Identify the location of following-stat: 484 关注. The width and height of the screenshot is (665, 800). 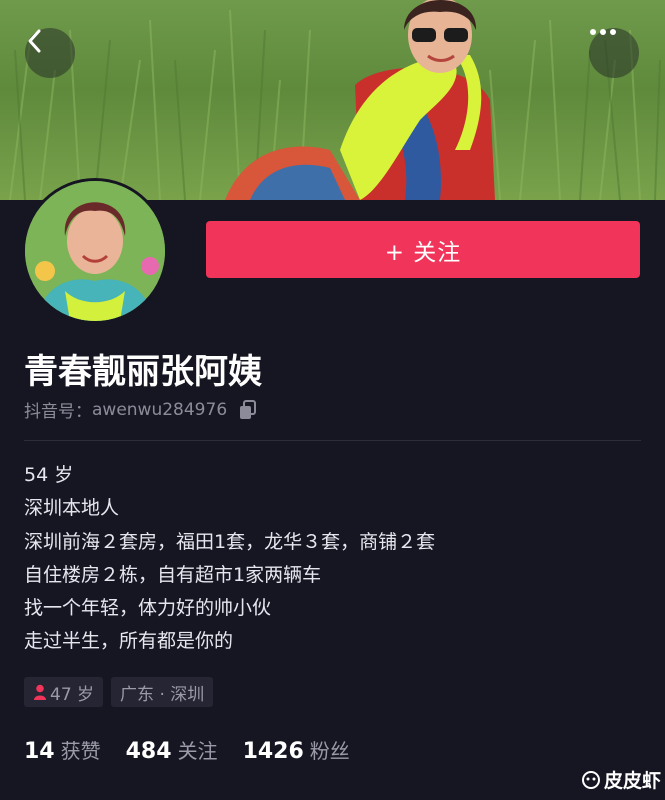
(172, 749).